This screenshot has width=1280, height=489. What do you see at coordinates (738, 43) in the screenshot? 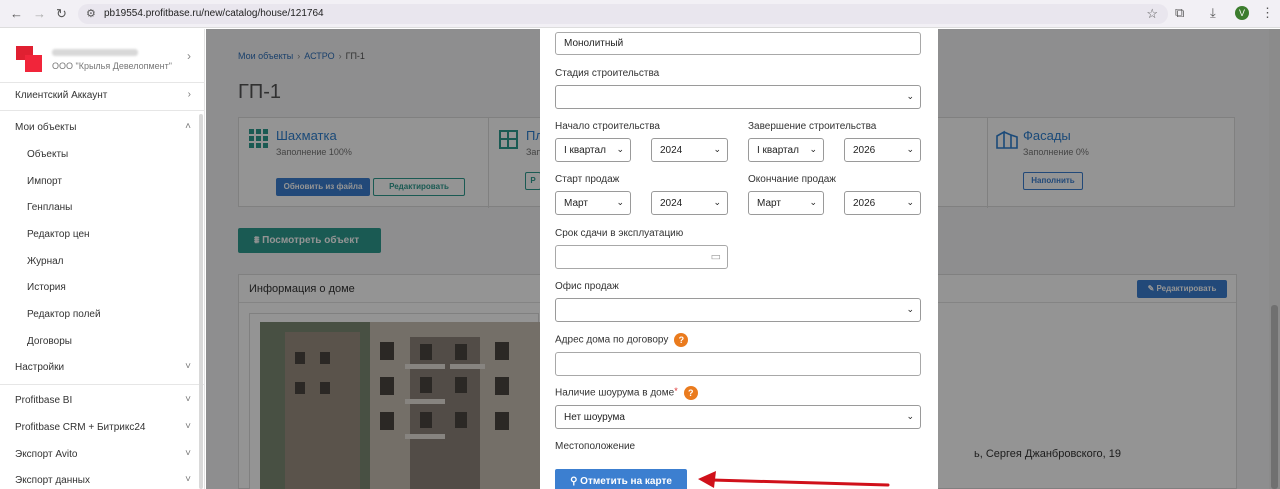
I see `material-field: Монолитный` at bounding box center [738, 43].